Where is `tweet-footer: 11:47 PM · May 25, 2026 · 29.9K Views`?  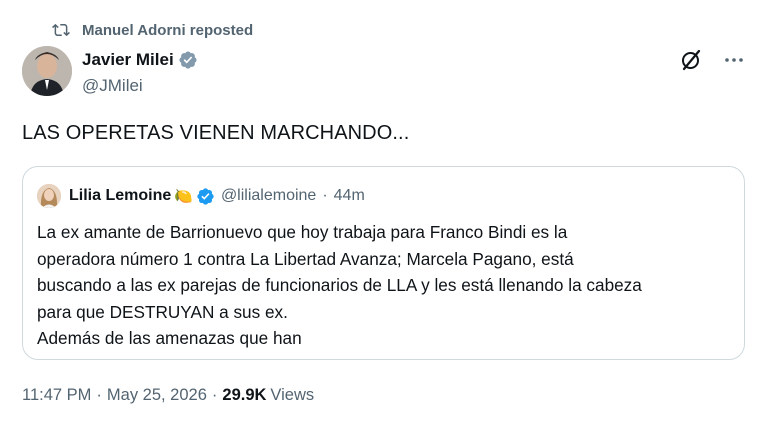 tweet-footer: 11:47 PM · May 25, 2026 · 29.9K Views is located at coordinates (168, 395).